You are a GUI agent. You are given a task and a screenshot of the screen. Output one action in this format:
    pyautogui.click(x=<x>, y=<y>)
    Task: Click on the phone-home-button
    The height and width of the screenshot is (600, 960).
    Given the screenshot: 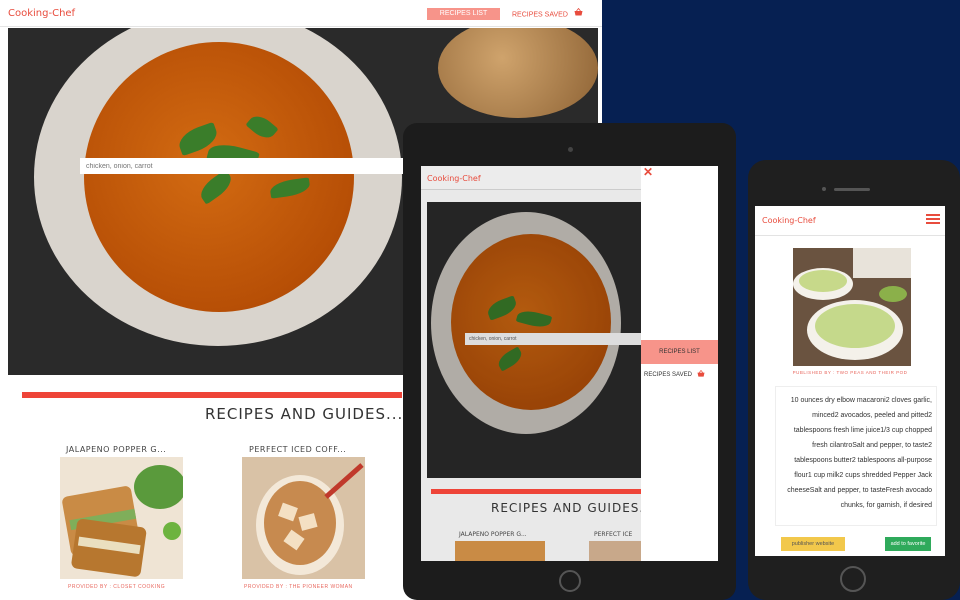 What is the action you would take?
    pyautogui.click(x=853, y=579)
    